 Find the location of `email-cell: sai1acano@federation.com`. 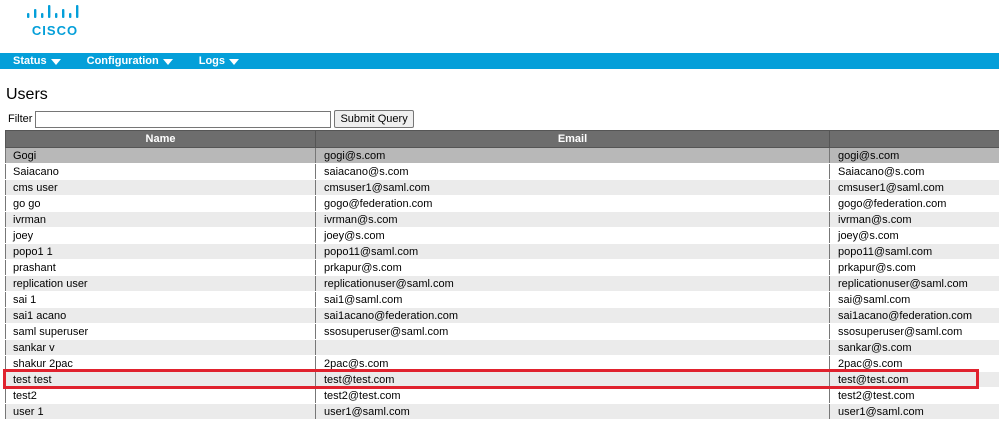

email-cell: sai1acano@federation.com is located at coordinates (572, 315).